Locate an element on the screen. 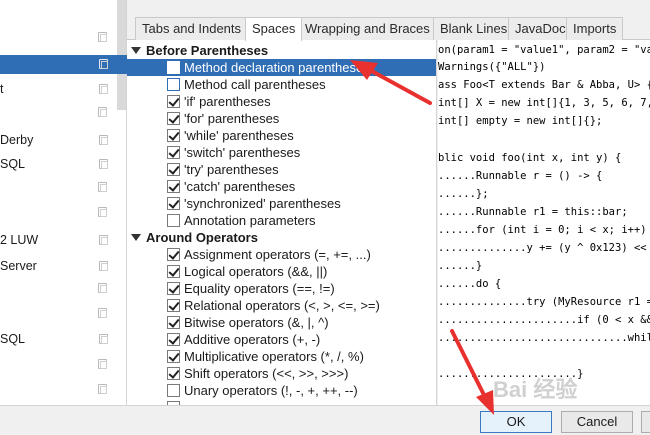 The width and height of the screenshot is (650, 435). tab-blank-lines: Blank Lines is located at coordinates (474, 28).